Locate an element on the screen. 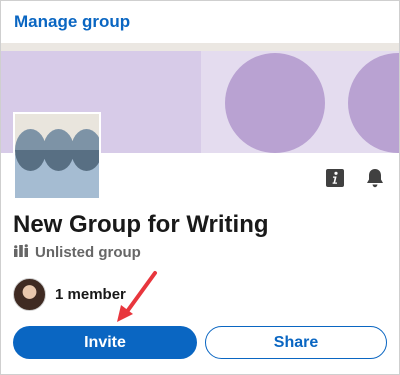 The width and height of the screenshot is (400, 375). group-title: New Group for Writing is located at coordinates (141, 224).